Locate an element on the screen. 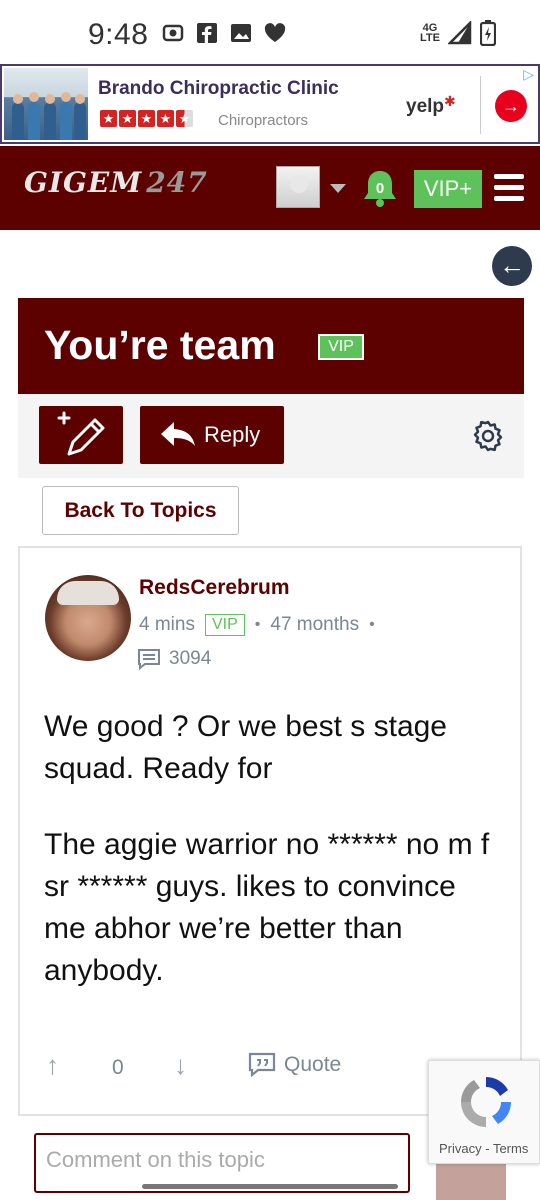 This screenshot has height=1200, width=540. recaptcha-badge: Privacy - Terms is located at coordinates (484, 1112).